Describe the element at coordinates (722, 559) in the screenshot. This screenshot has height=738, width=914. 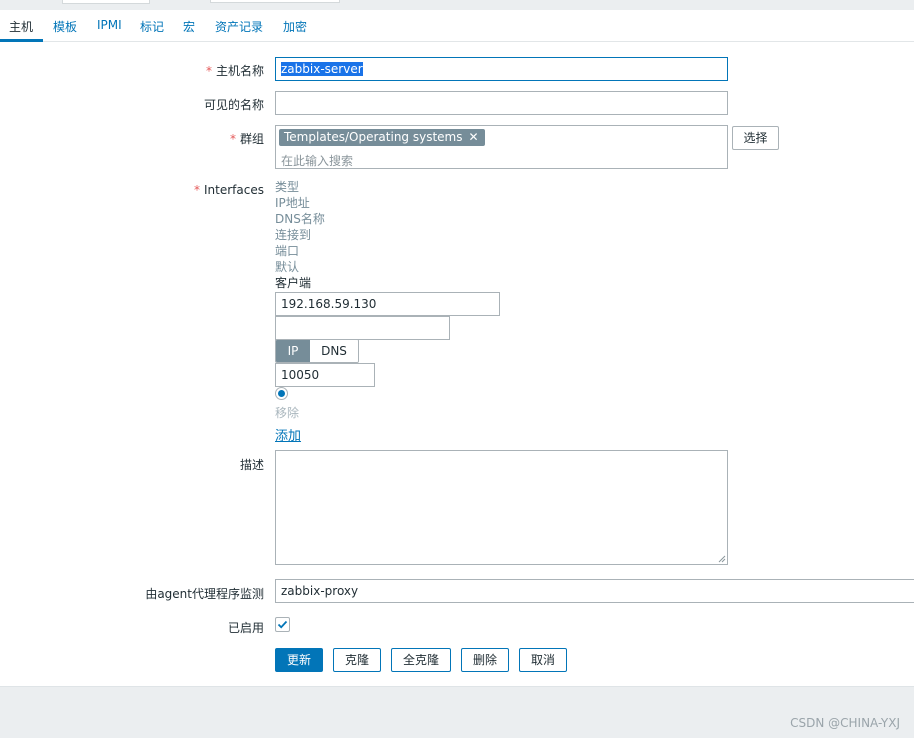
I see `resize-grip-icon` at that location.